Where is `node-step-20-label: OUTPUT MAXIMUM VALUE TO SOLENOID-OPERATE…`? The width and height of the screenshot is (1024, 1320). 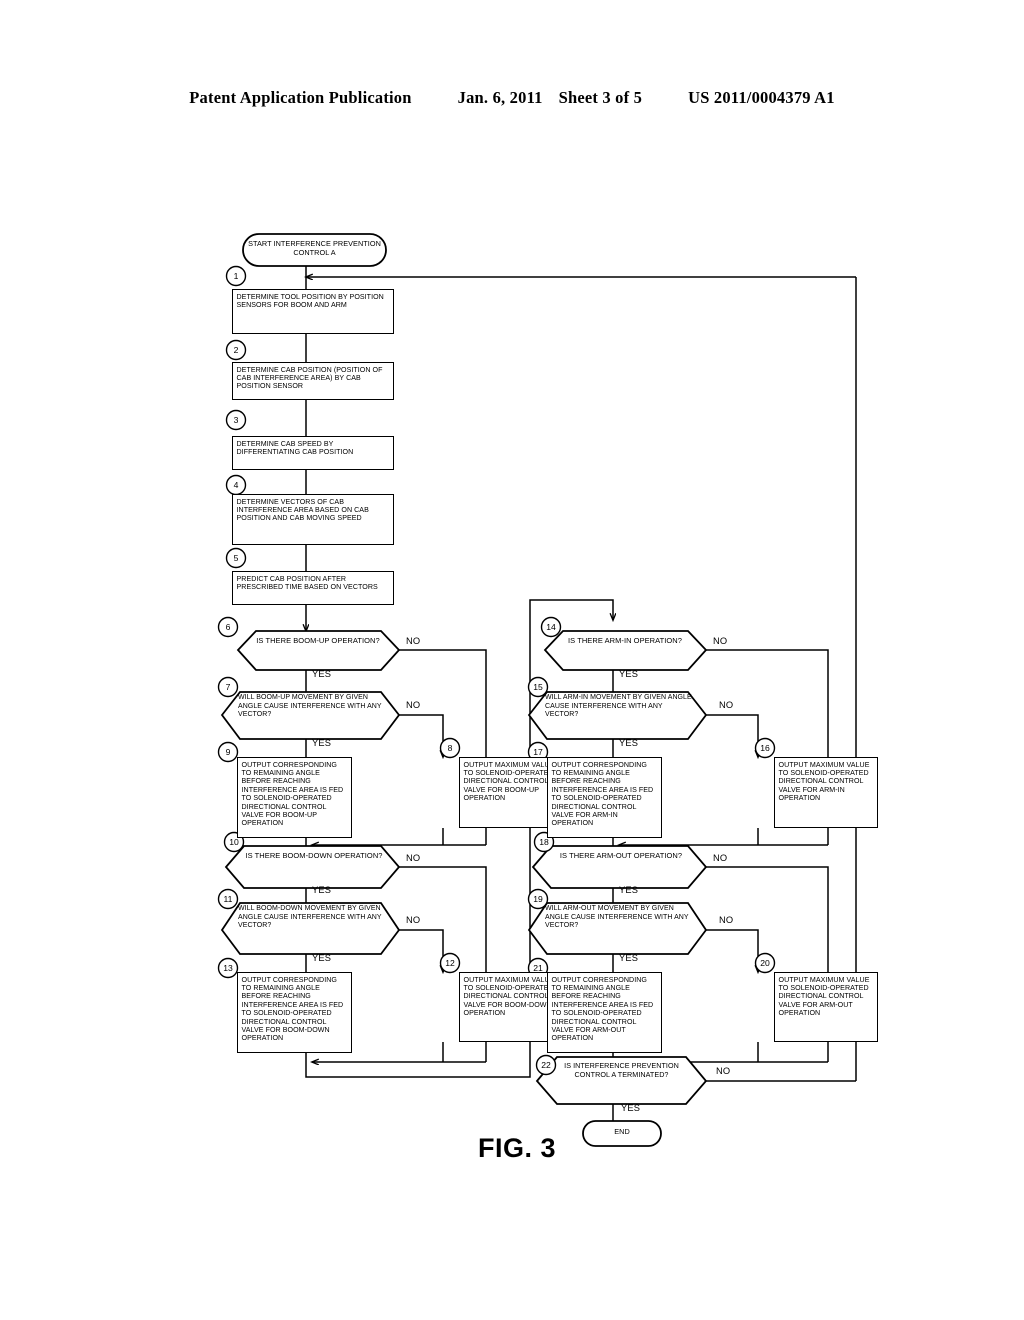 node-step-20-label: OUTPUT MAXIMUM VALUE TO SOLENOID-OPERATE… is located at coordinates (824, 996).